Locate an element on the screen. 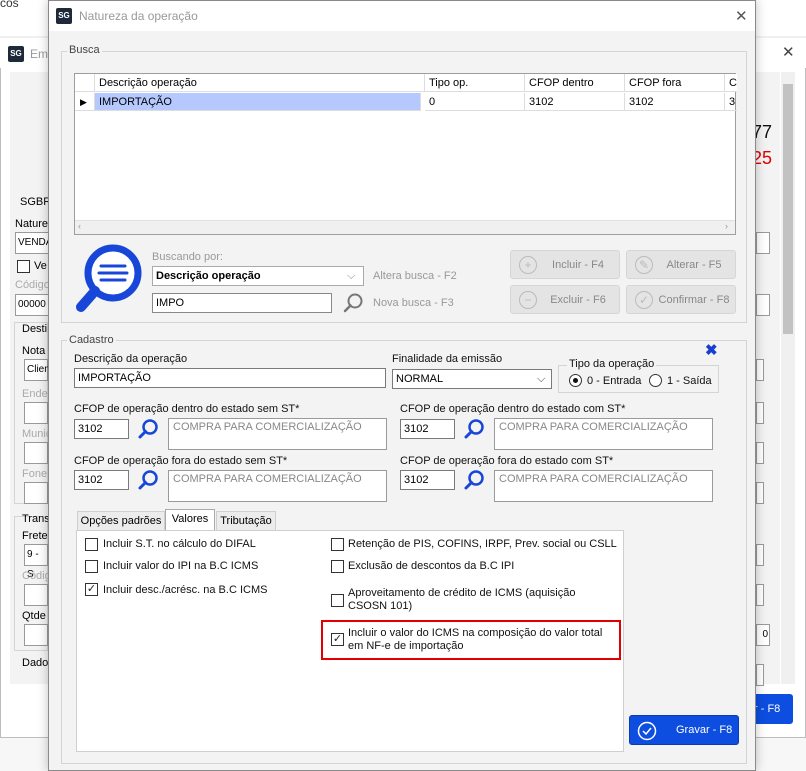 The width and height of the screenshot is (806, 771). altera-busca-label: Altera busca - F2 is located at coordinates (415, 276).